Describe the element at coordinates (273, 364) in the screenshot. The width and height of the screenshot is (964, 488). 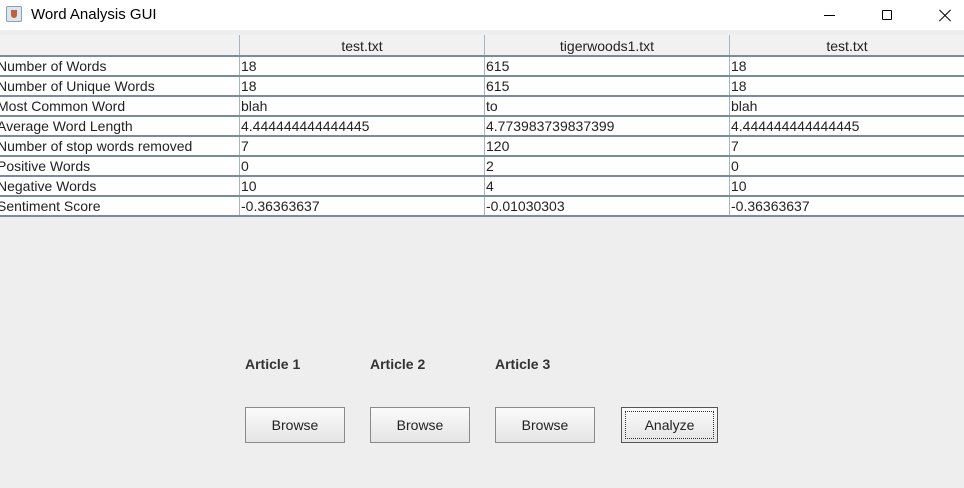
I see `article-1-label: Article 1` at that location.